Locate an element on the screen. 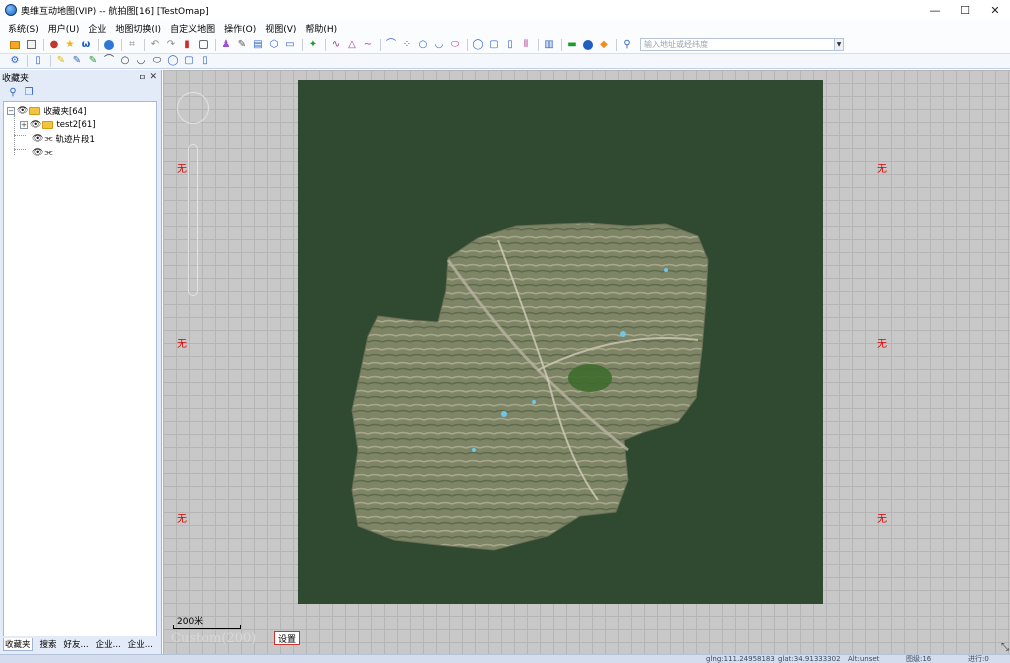 The width and height of the screenshot is (1010, 663). columns-icon: ⫴ is located at coordinates (526, 45).